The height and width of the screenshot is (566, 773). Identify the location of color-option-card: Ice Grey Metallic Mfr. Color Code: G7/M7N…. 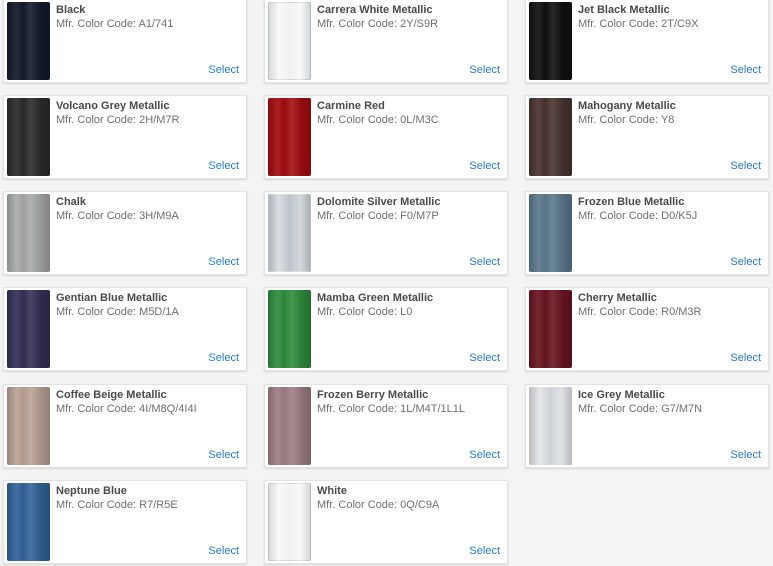
(647, 426).